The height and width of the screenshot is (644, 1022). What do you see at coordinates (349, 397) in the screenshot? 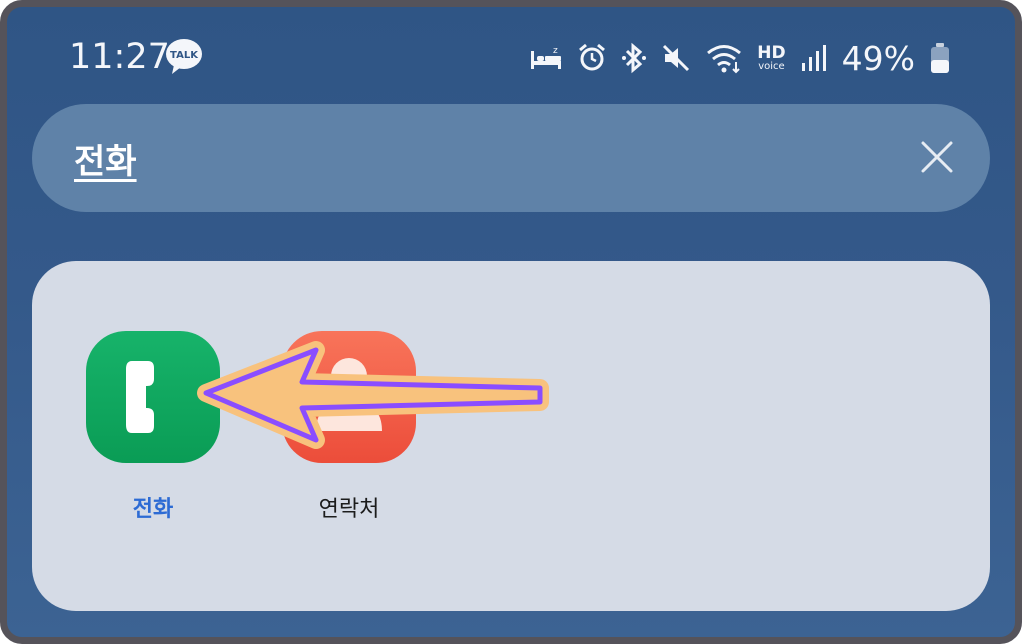
I see `contacts-app-icon` at bounding box center [349, 397].